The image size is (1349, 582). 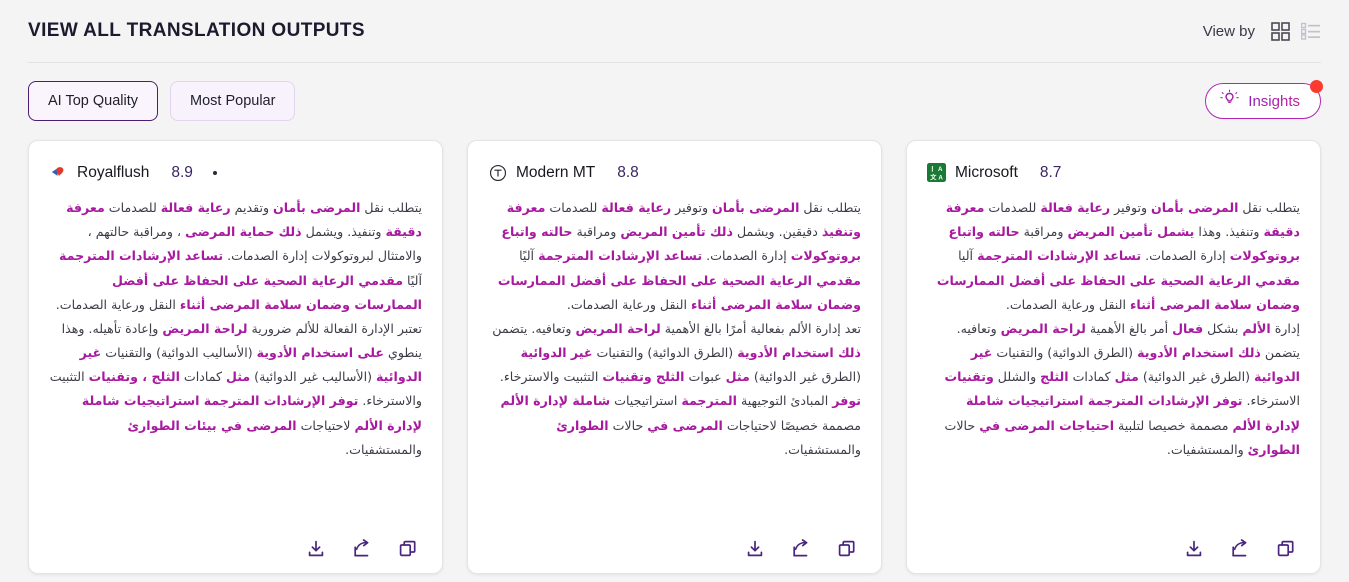 What do you see at coordinates (1188, 328) in the screenshot?
I see `highlighted-term: فعال` at bounding box center [1188, 328].